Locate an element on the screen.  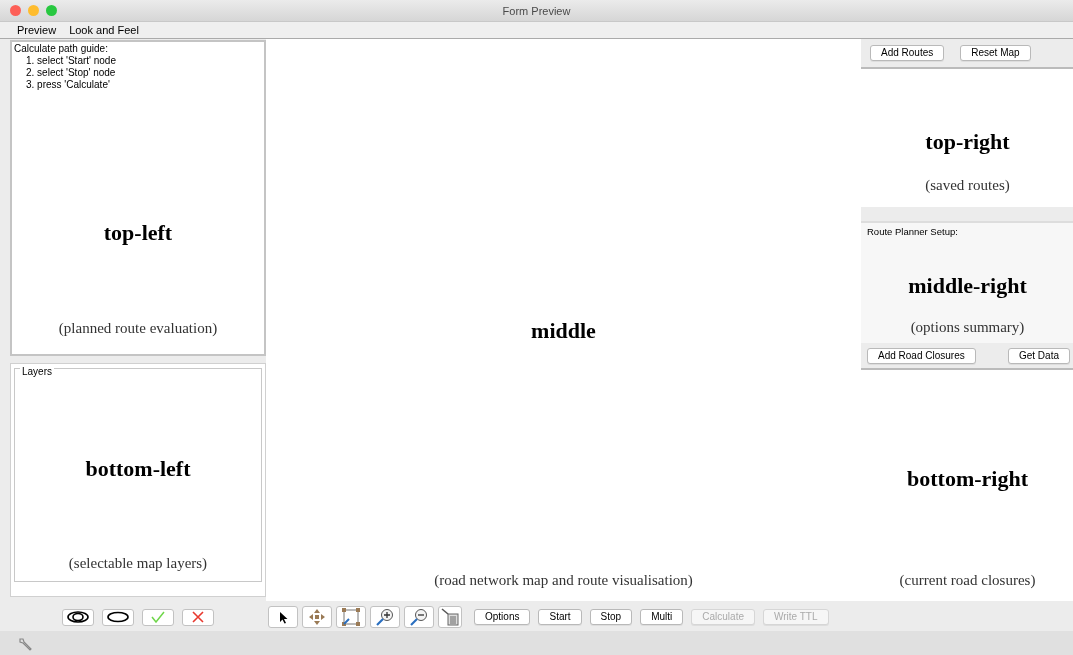
panel-heading: top-left is located at coordinates (138, 232).